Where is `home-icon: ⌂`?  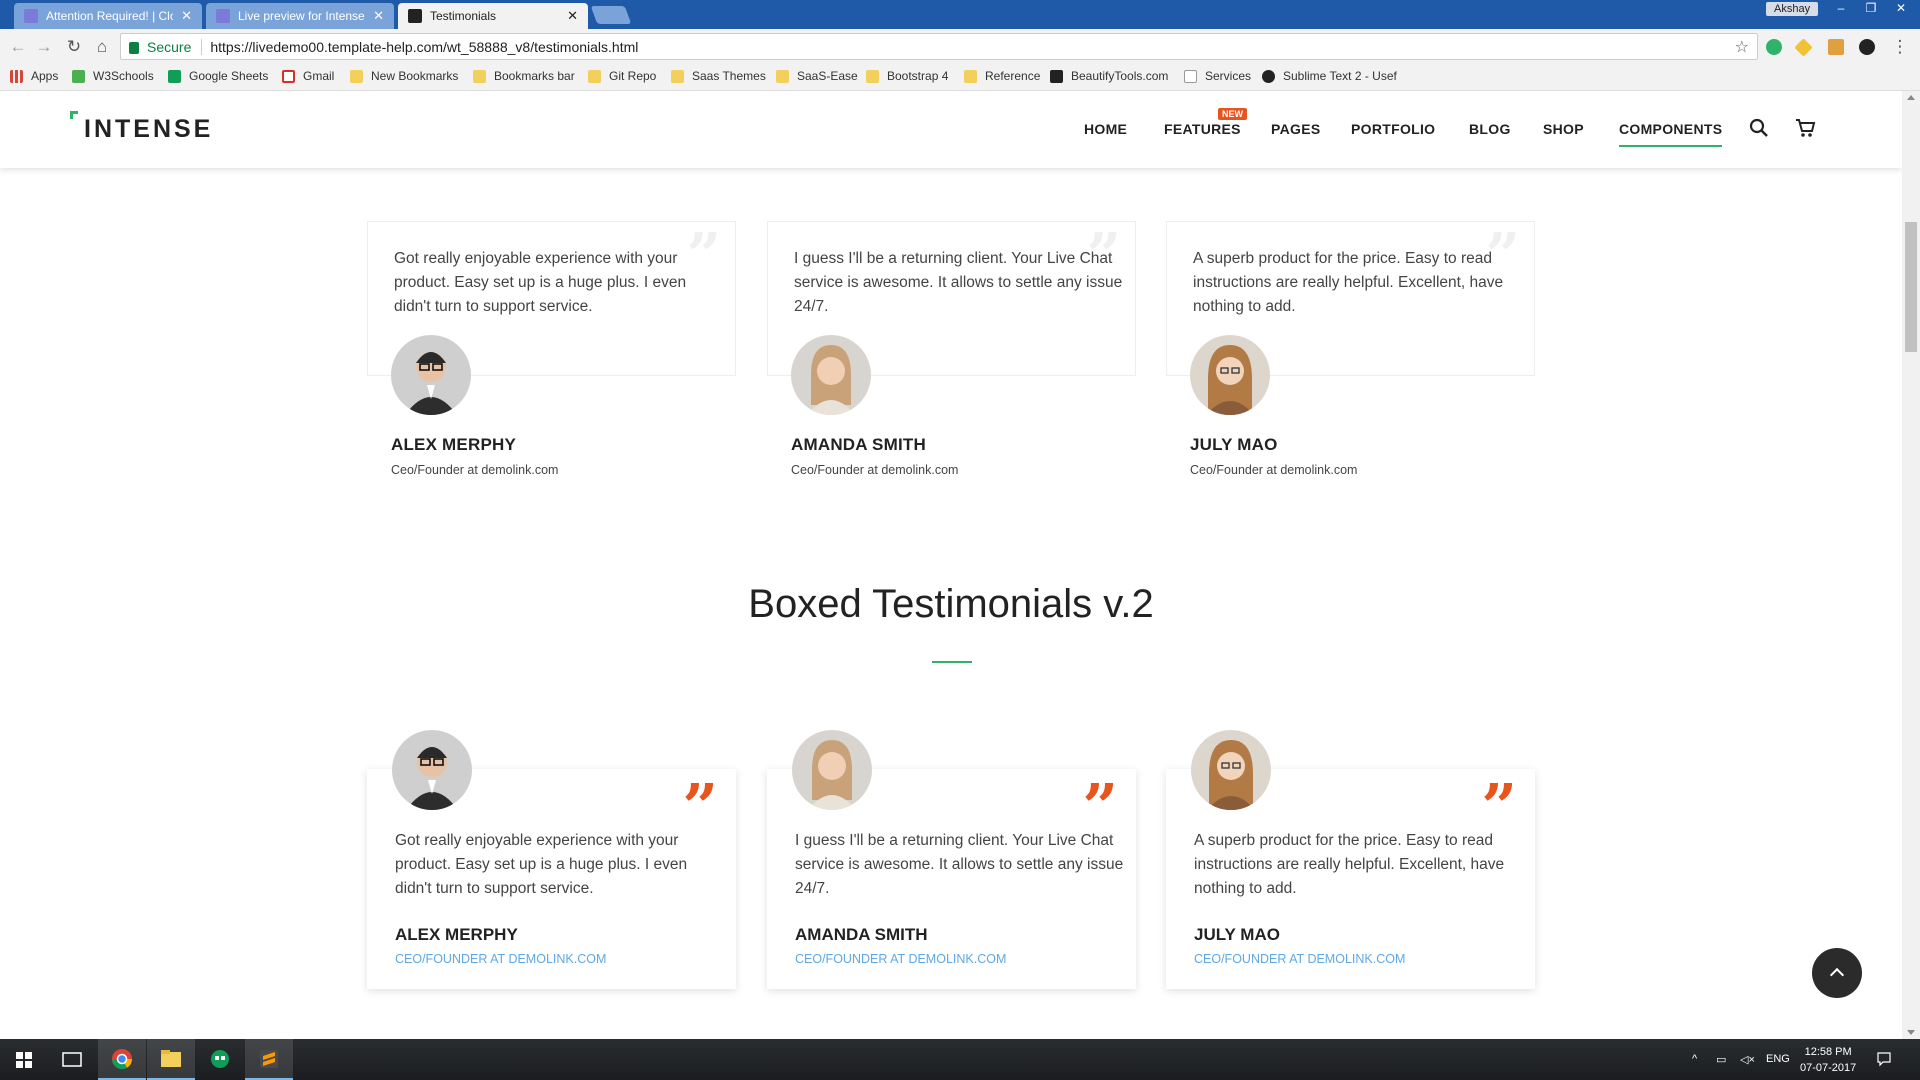 home-icon: ⌂ is located at coordinates (102, 47).